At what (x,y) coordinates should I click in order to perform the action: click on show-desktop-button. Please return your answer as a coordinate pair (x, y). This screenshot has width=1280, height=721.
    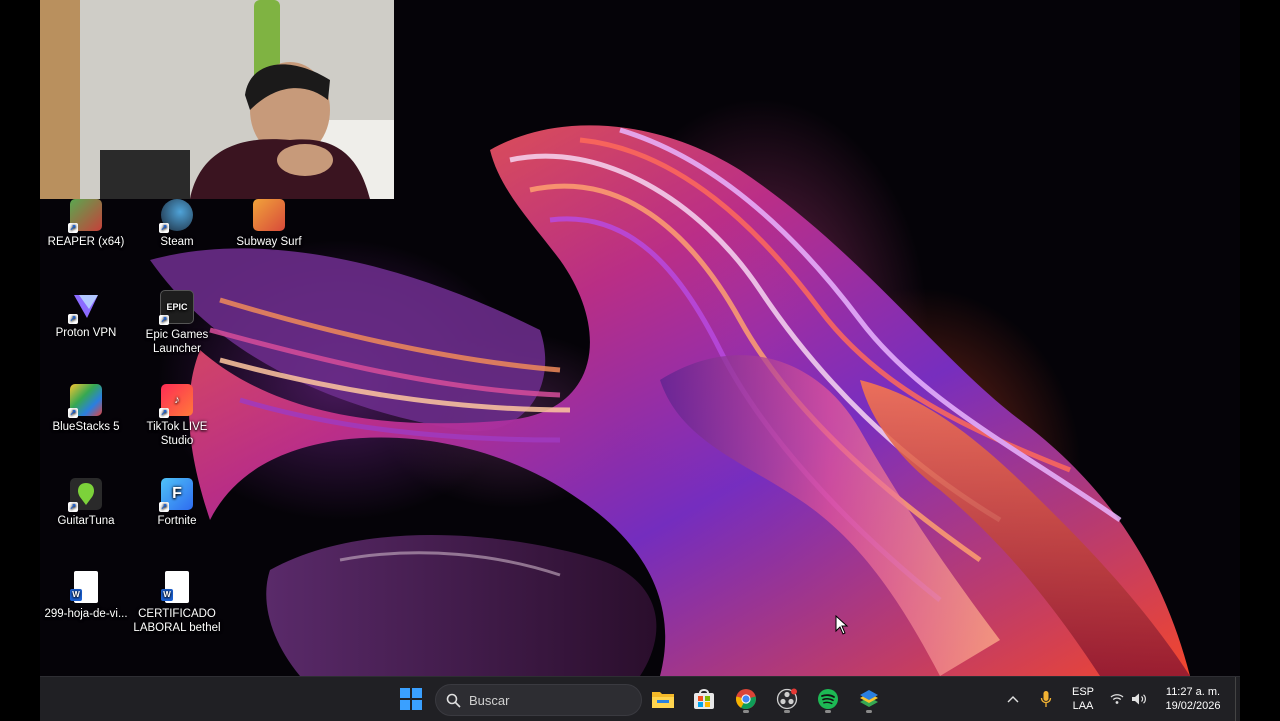
    Looking at the image, I should click on (1238, 699).